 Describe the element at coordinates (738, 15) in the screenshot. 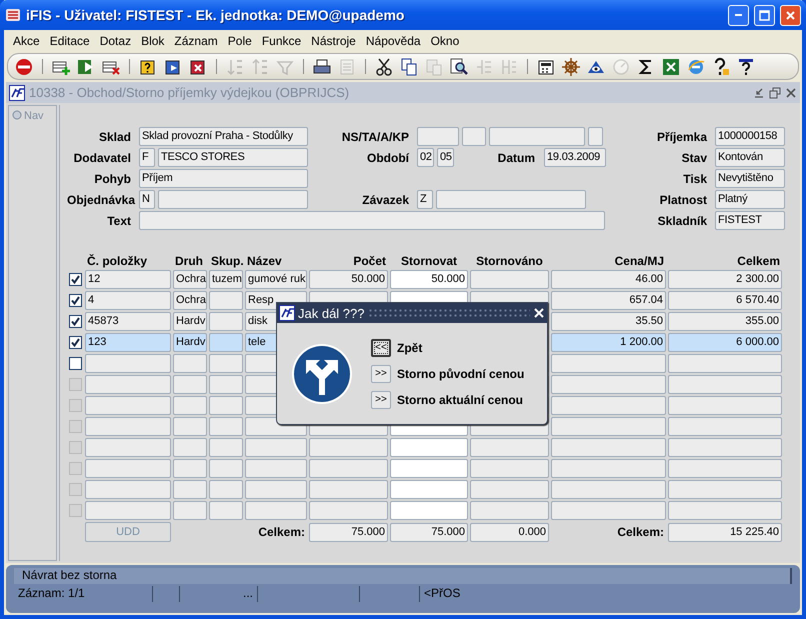

I see `minimize-button` at that location.